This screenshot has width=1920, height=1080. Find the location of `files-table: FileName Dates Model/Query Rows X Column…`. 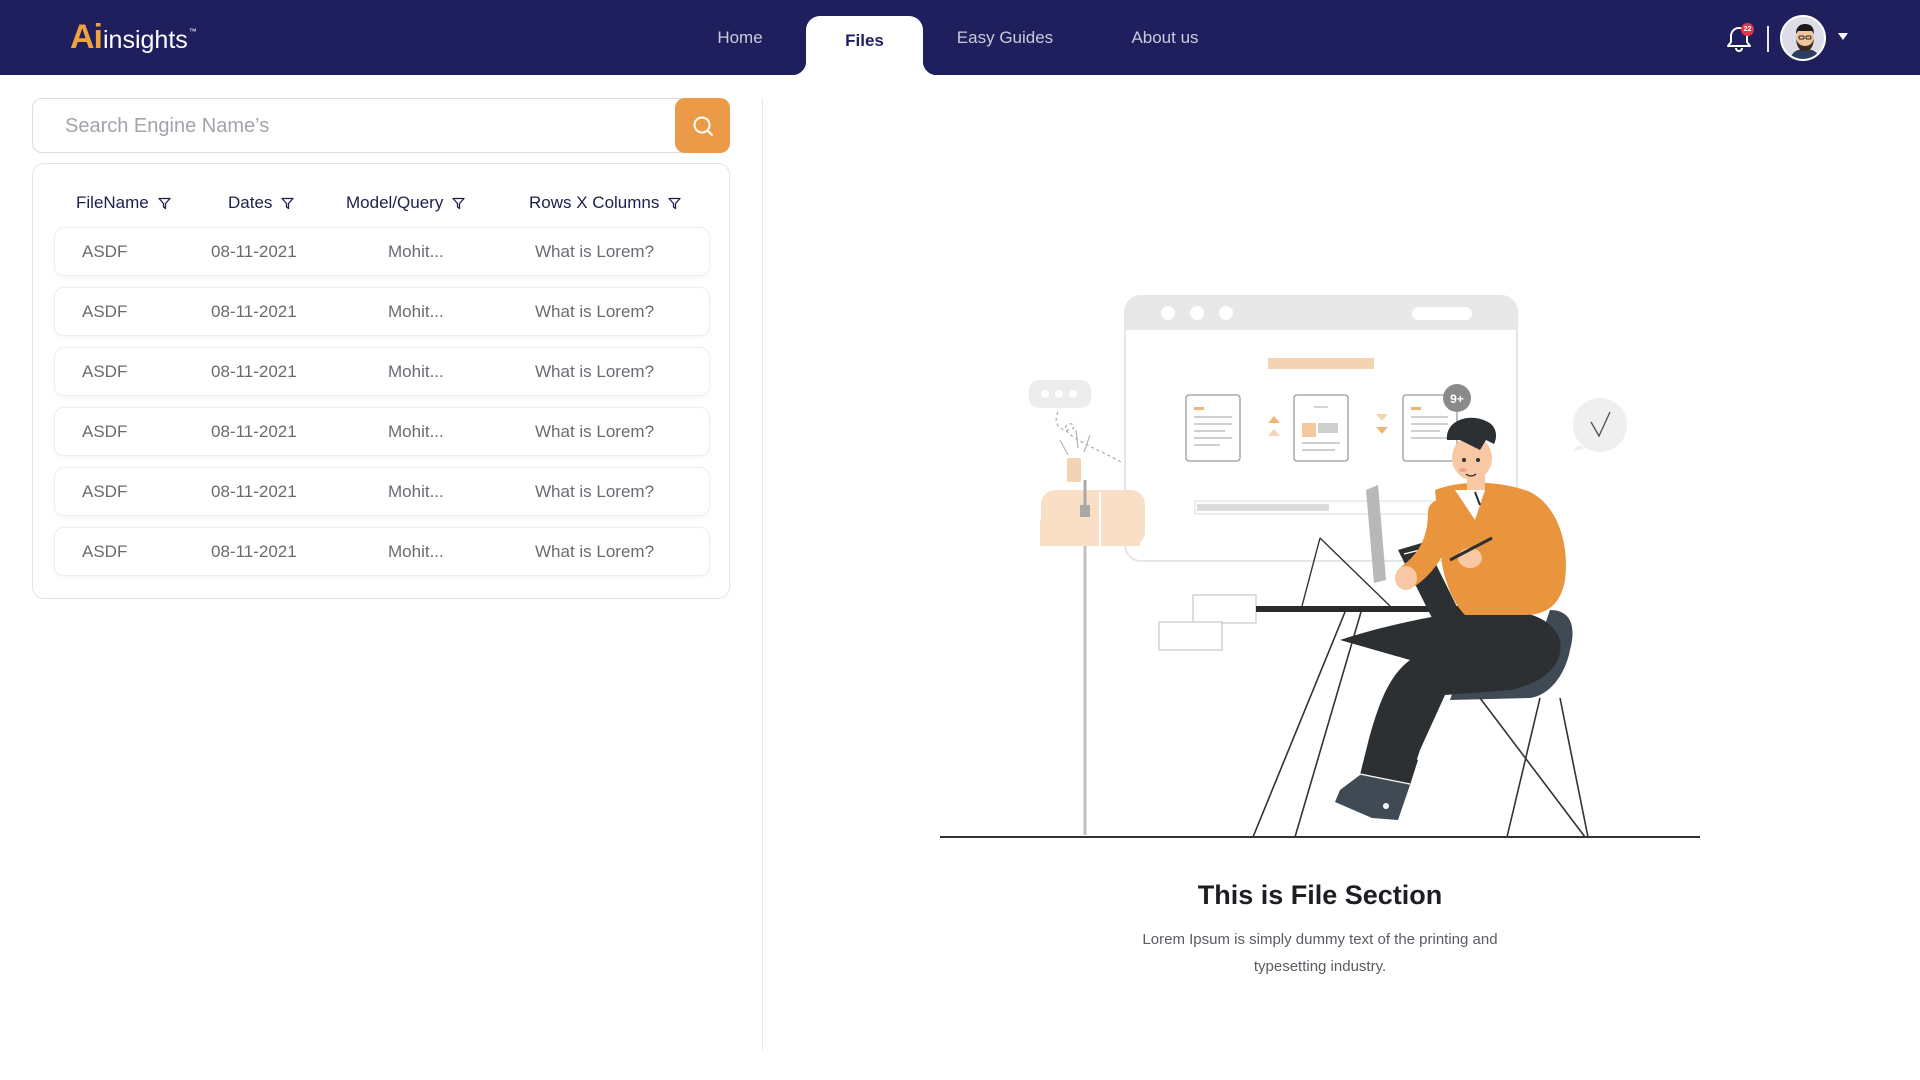

files-table: FileName Dates Model/Query Rows X Column… is located at coordinates (381, 381).